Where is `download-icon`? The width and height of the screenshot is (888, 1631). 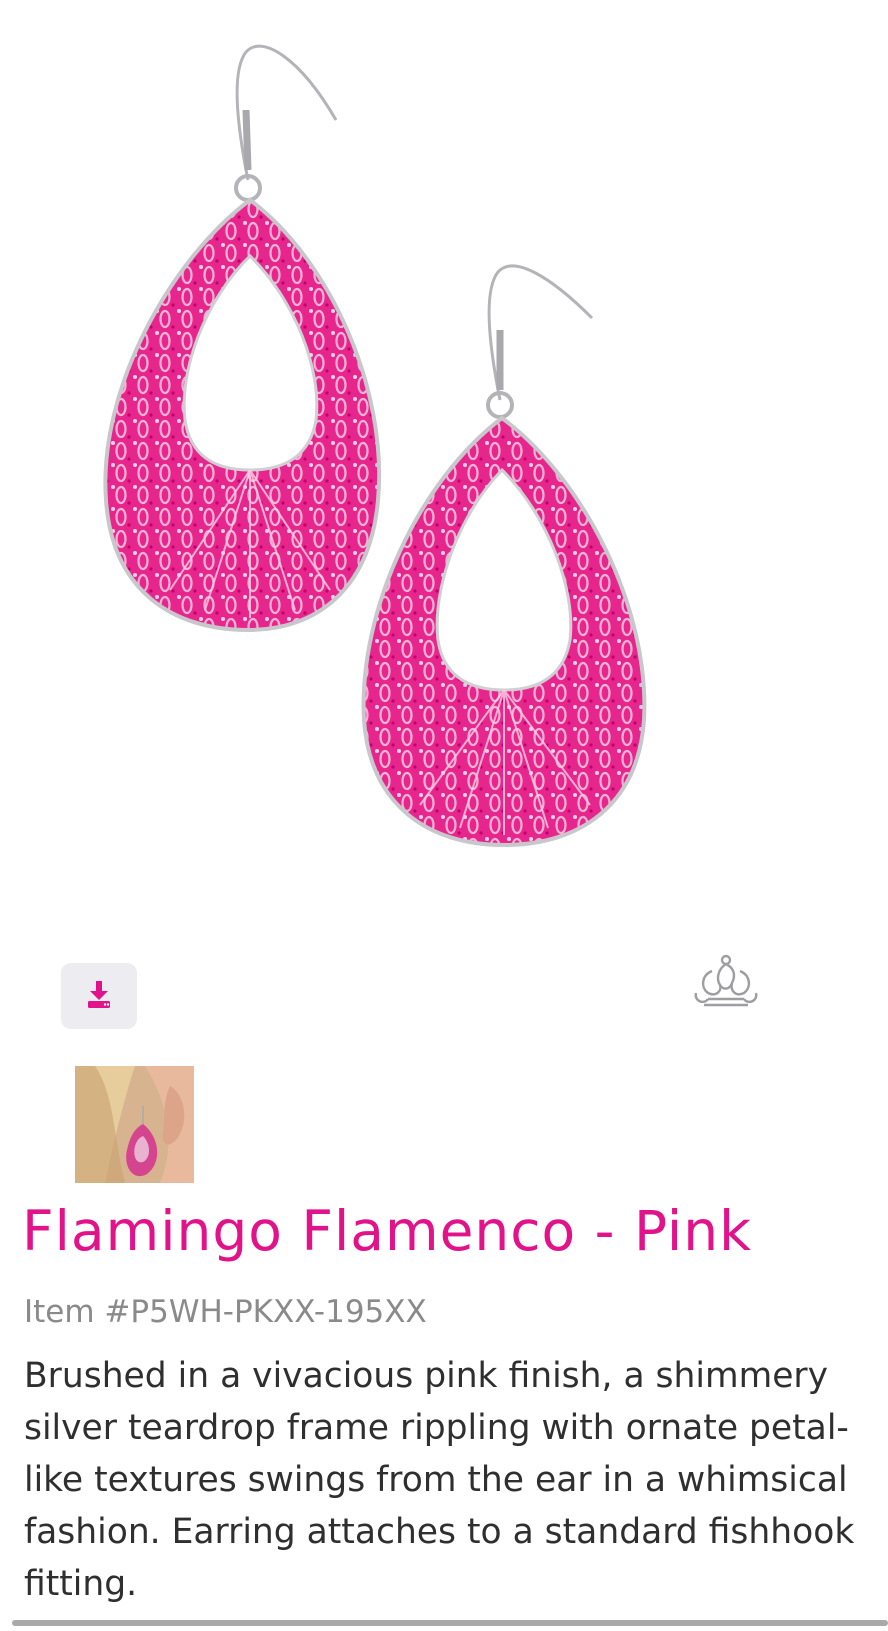
download-icon is located at coordinates (99, 996).